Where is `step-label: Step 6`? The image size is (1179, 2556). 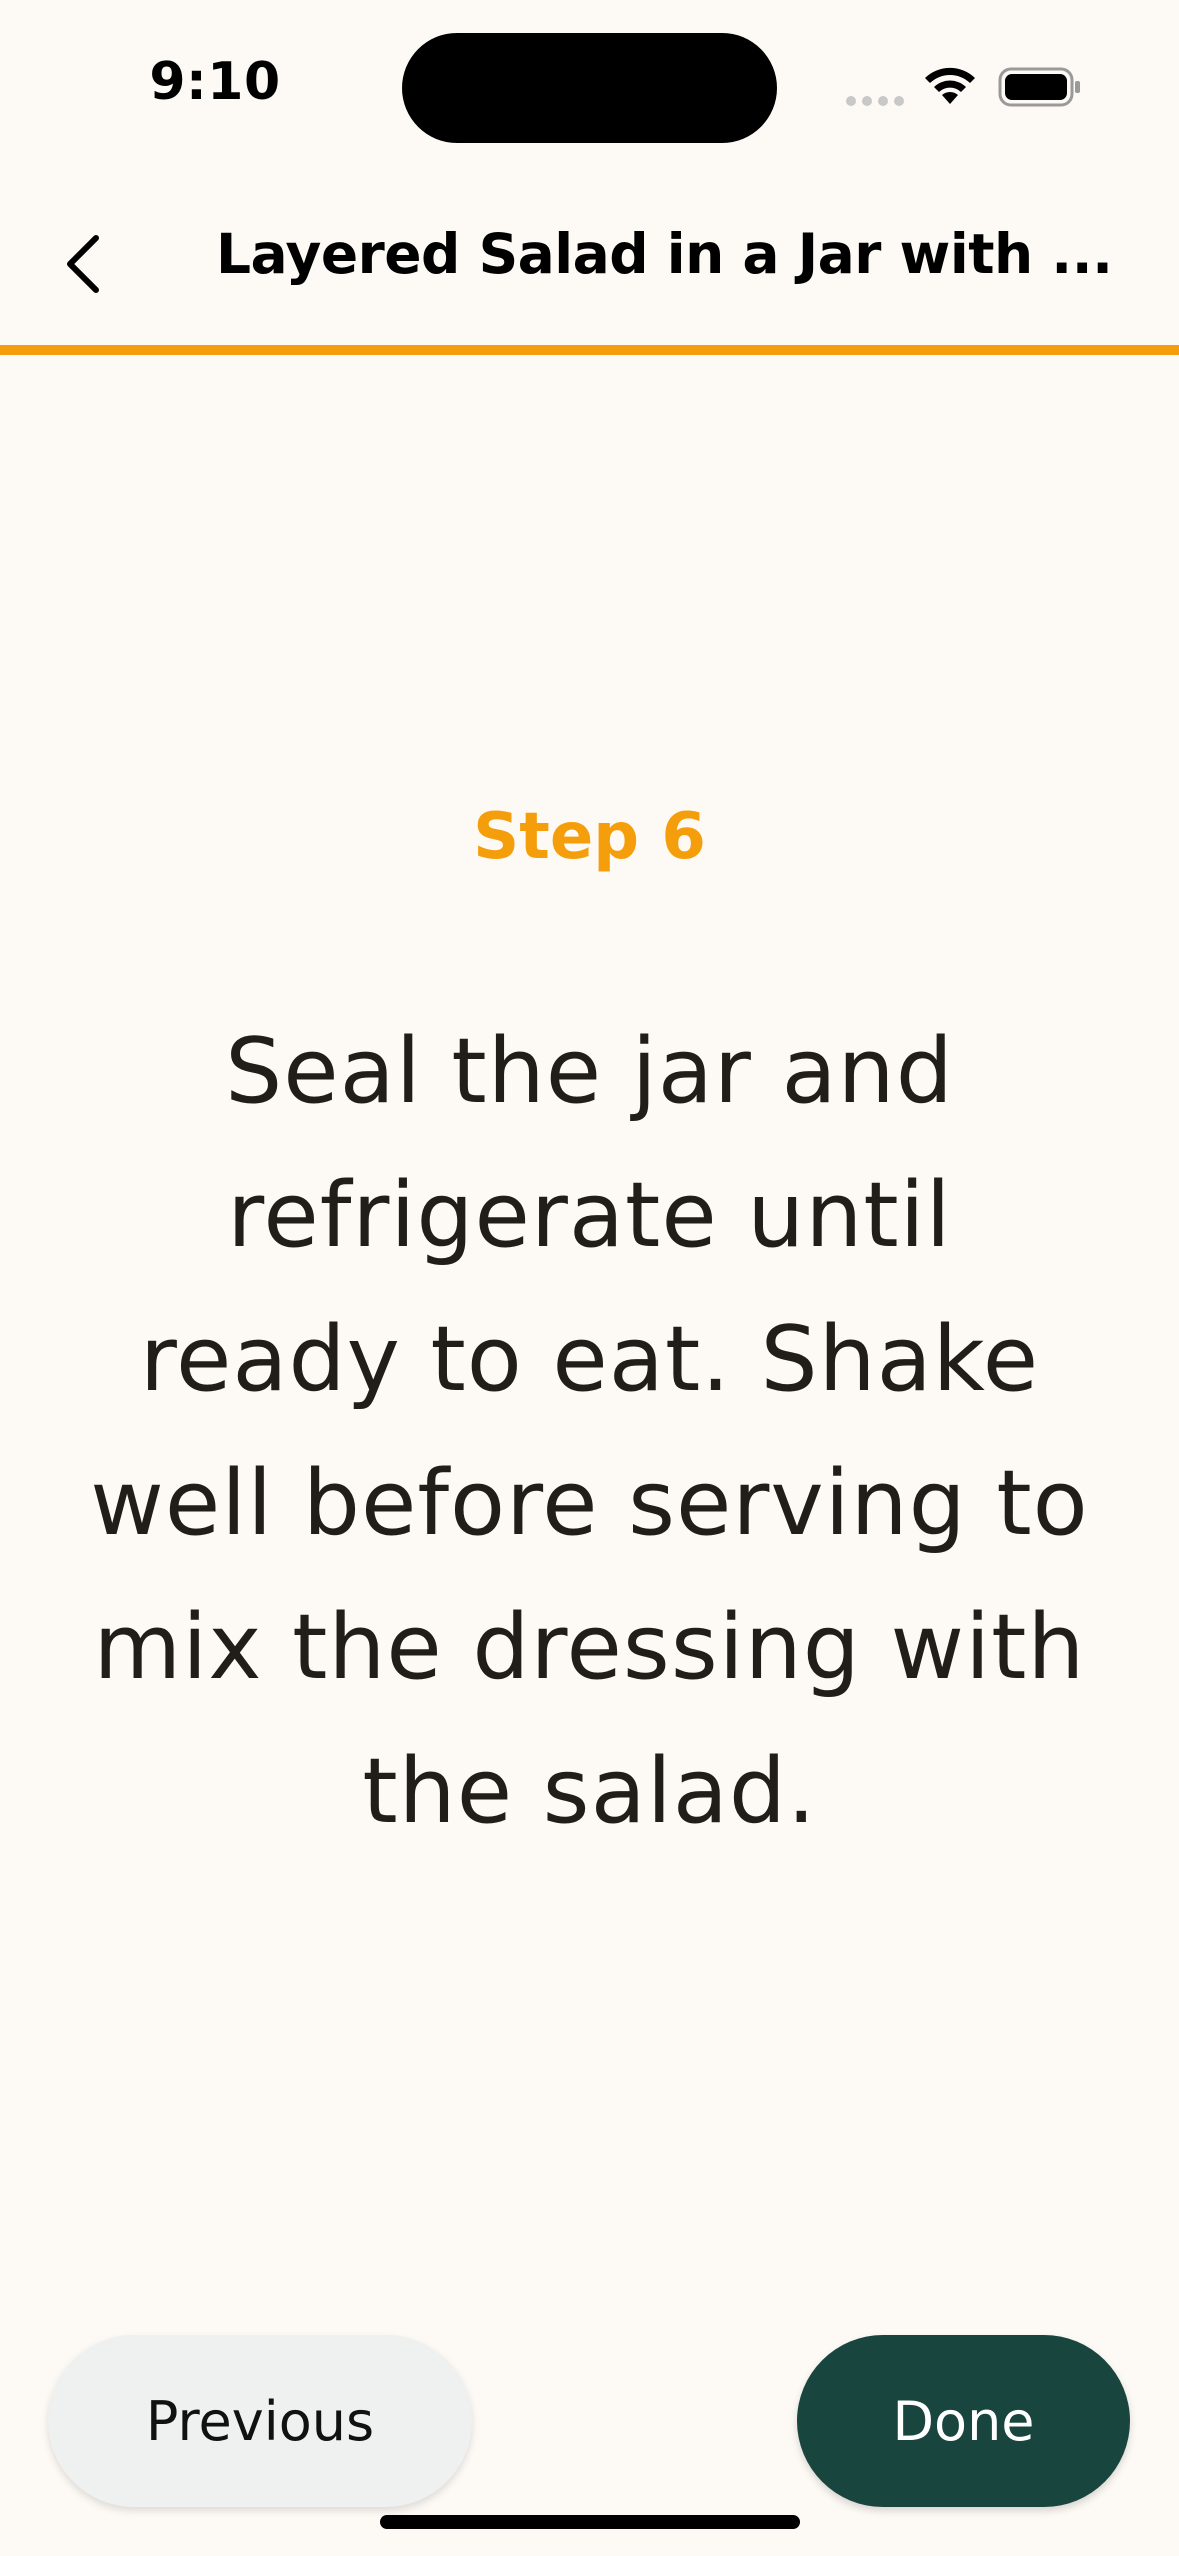
step-label: Step 6 is located at coordinates (589, 837).